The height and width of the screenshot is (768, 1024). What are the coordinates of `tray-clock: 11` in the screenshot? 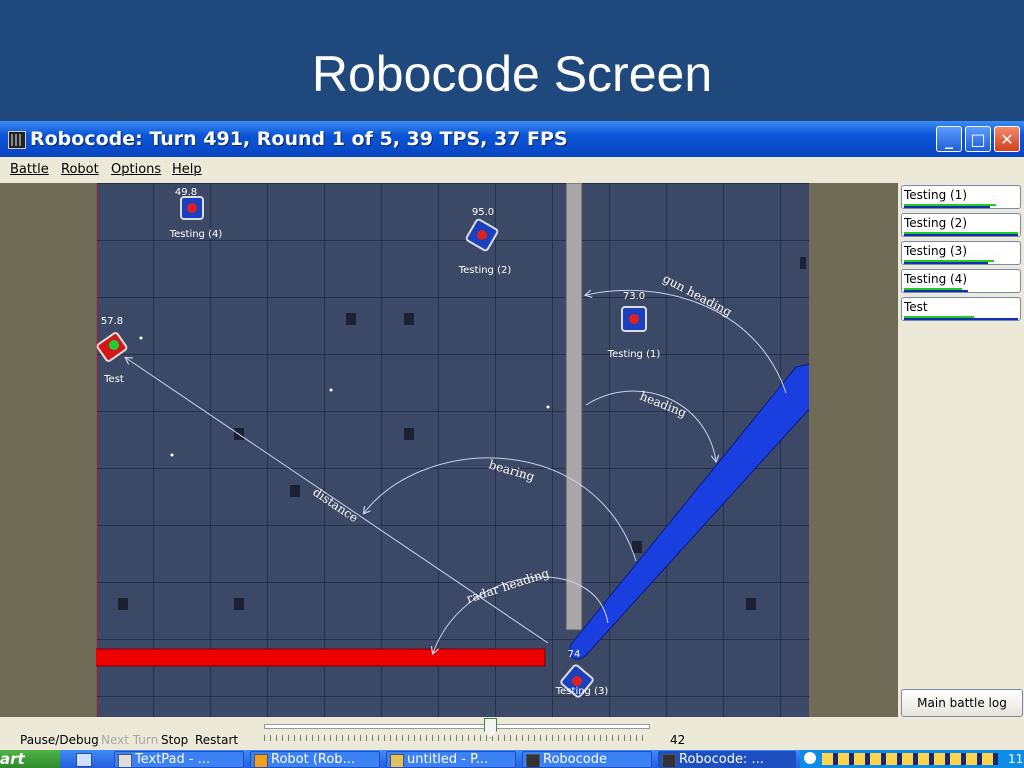 It's located at (1016, 759).